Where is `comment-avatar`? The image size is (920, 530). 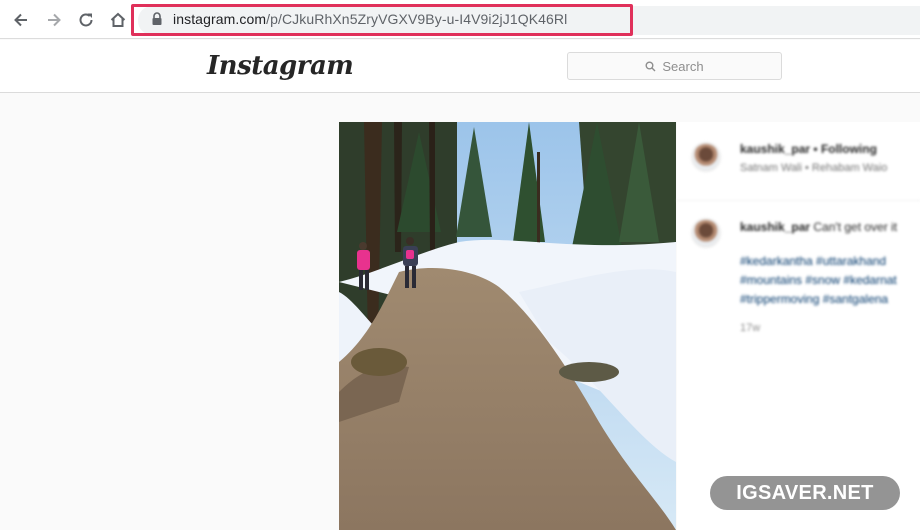 comment-avatar is located at coordinates (706, 233).